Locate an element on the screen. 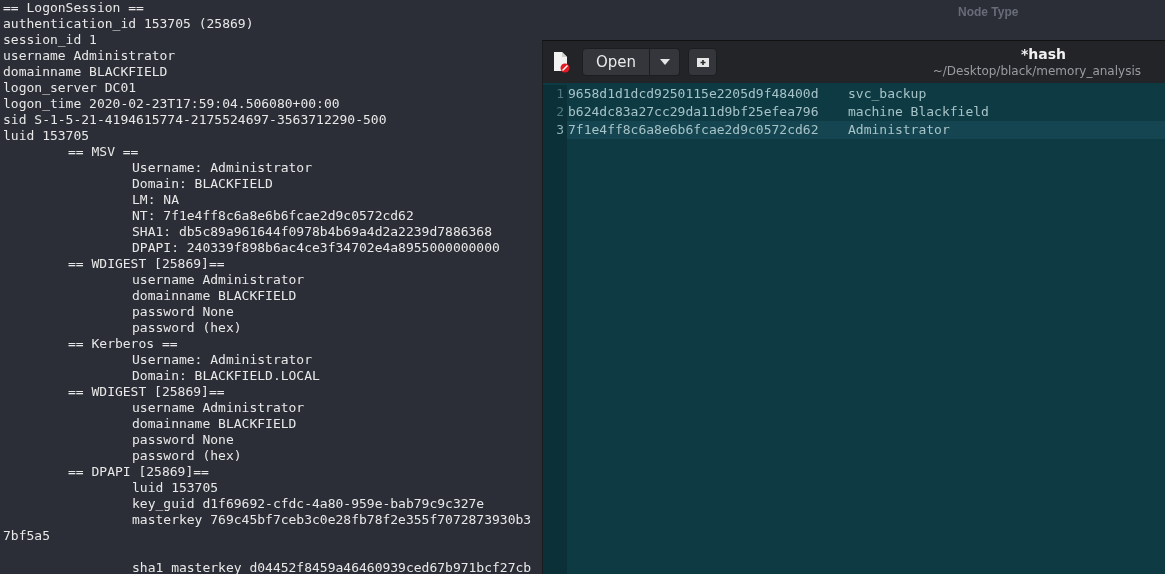 The image size is (1165, 574). plus-icon is located at coordinates (702, 62).